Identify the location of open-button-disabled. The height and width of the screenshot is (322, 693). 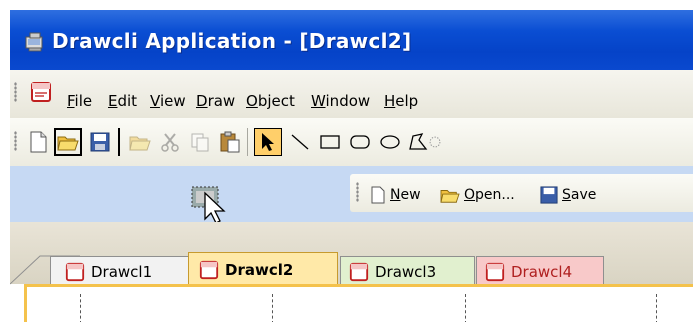
(140, 142).